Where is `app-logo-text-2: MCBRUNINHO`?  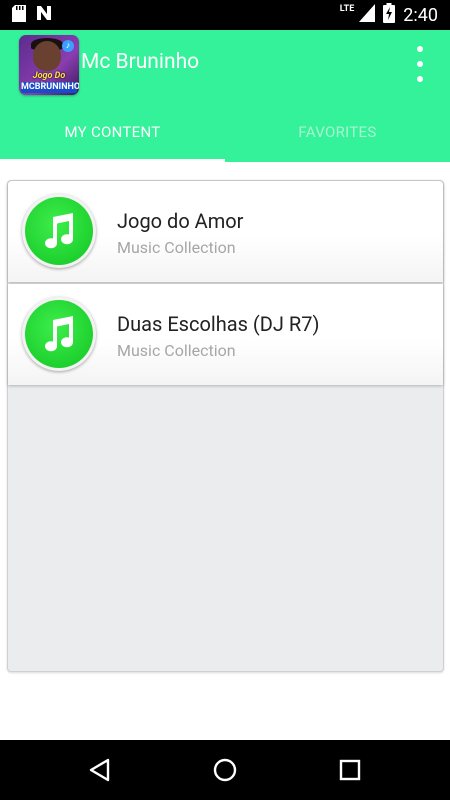 app-logo-text-2: MCBRUNINHO is located at coordinates (50, 87).